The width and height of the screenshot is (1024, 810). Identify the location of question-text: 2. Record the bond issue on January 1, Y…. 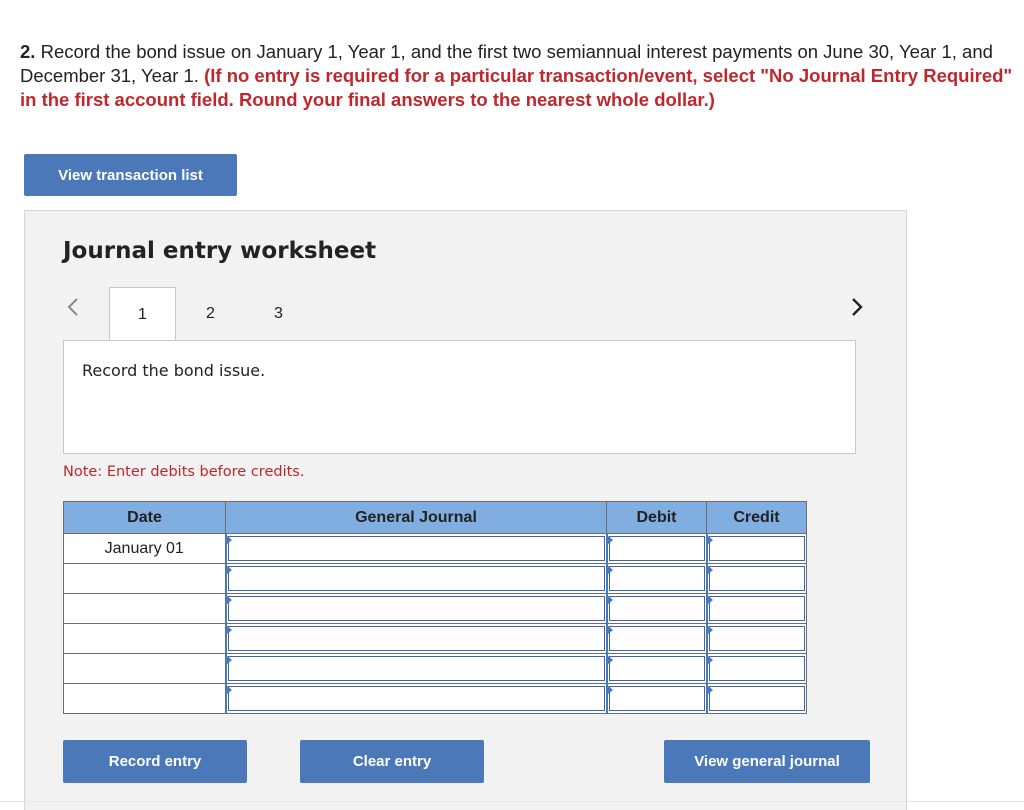
(517, 76).